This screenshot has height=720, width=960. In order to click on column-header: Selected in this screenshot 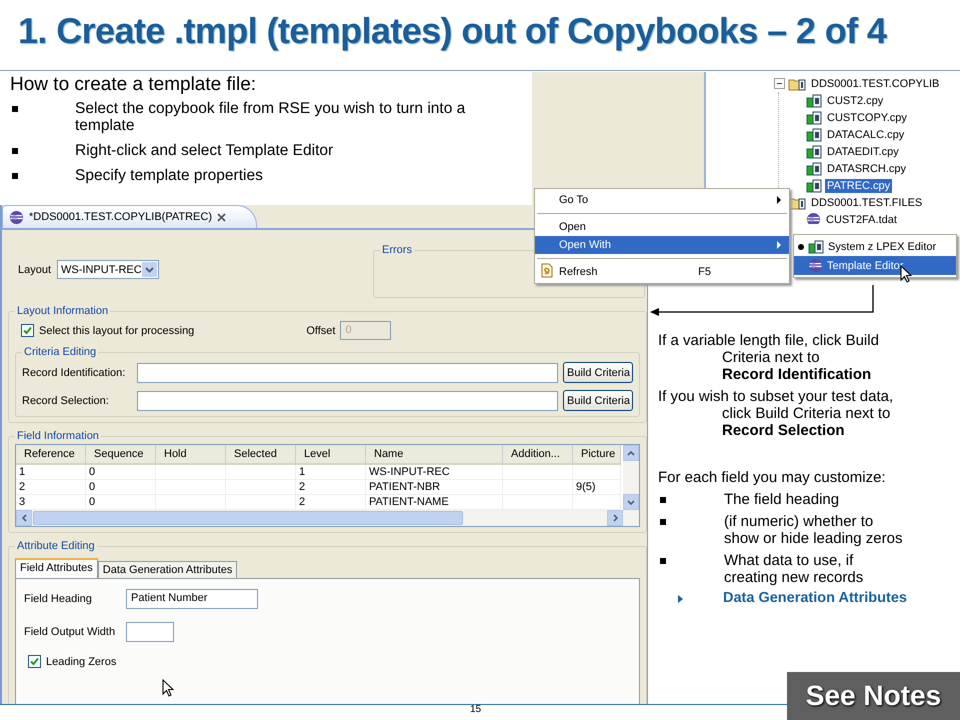, I will do `click(261, 455)`.